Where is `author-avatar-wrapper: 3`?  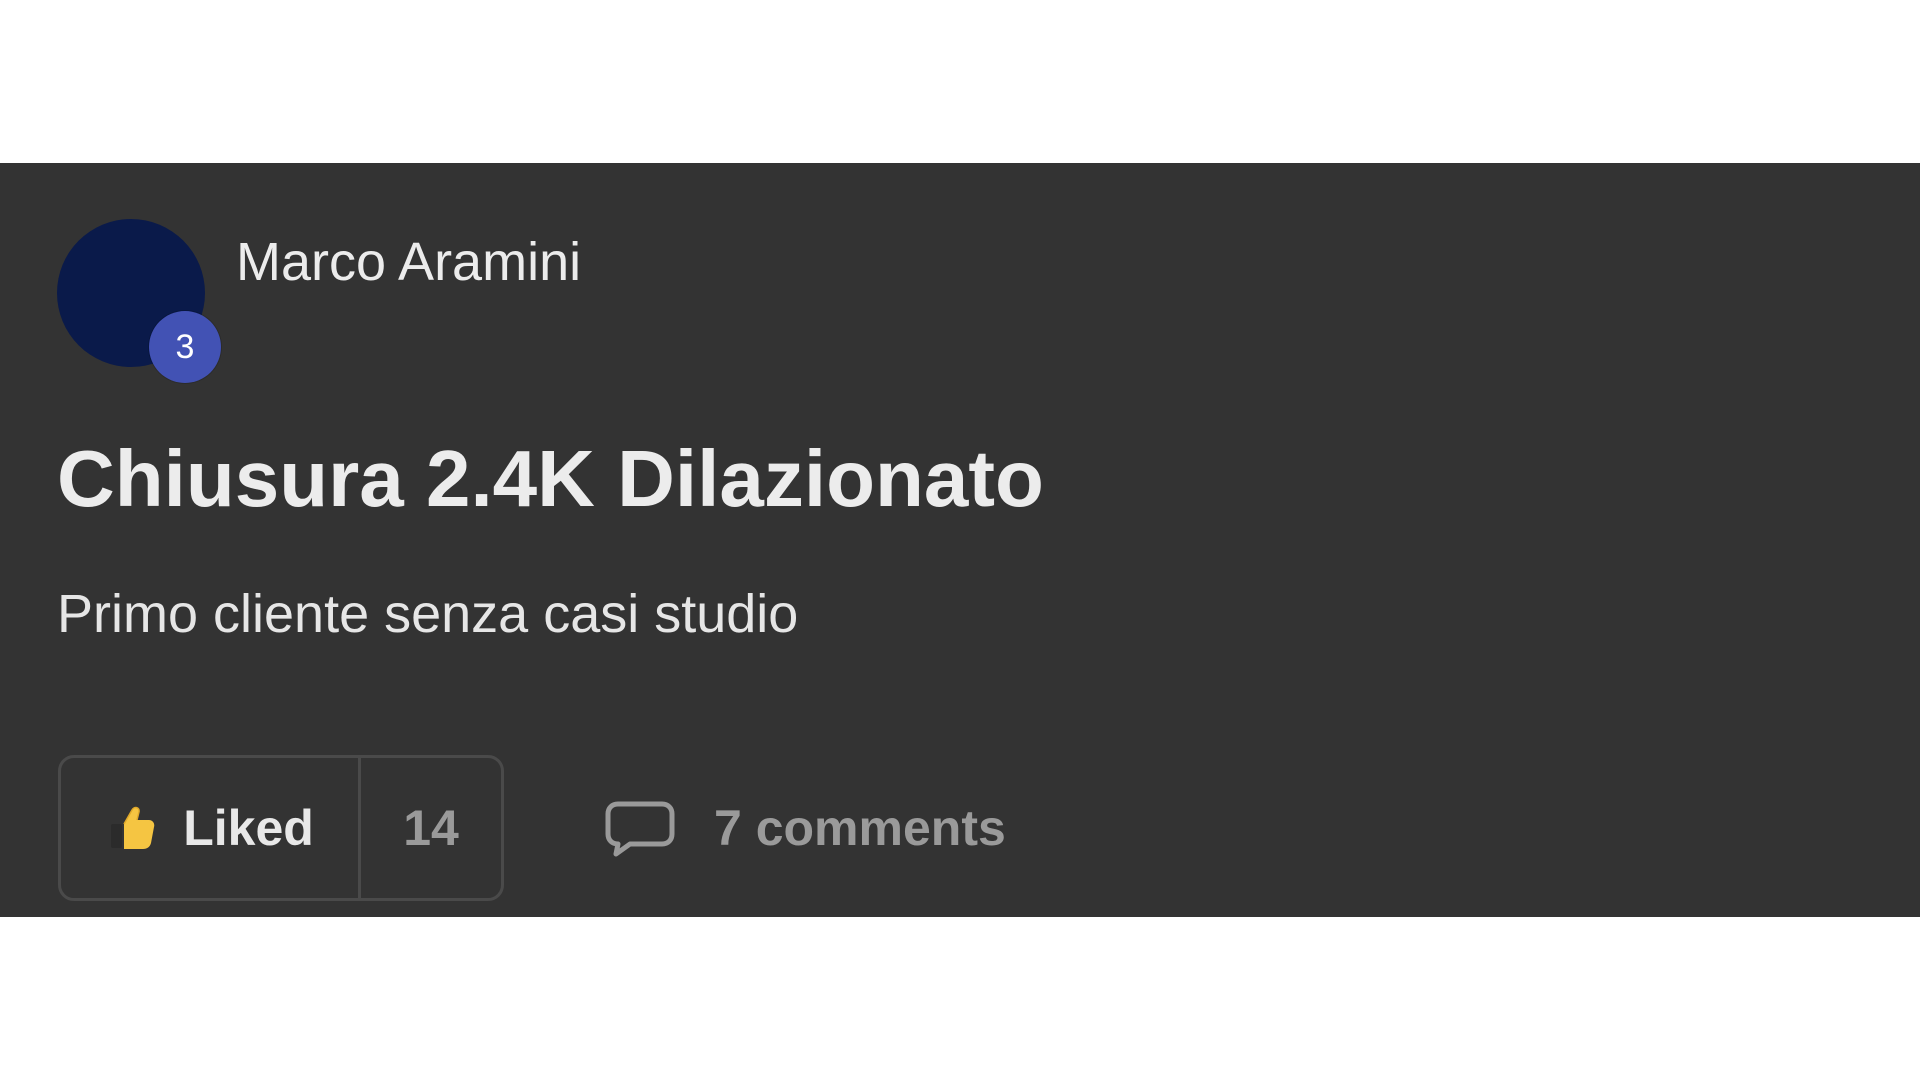
author-avatar-wrapper: 3 is located at coordinates (139, 301).